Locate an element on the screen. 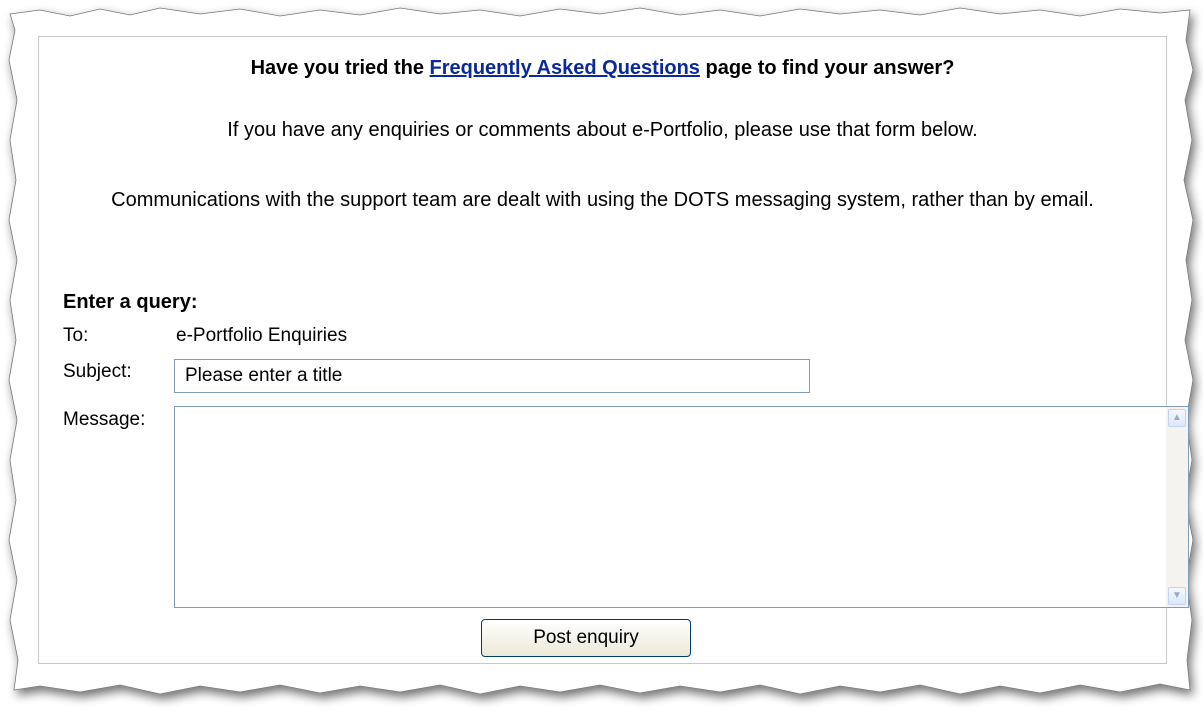 The height and width of the screenshot is (713, 1203). post-enquiry-button: Post enquiry is located at coordinates (586, 638).